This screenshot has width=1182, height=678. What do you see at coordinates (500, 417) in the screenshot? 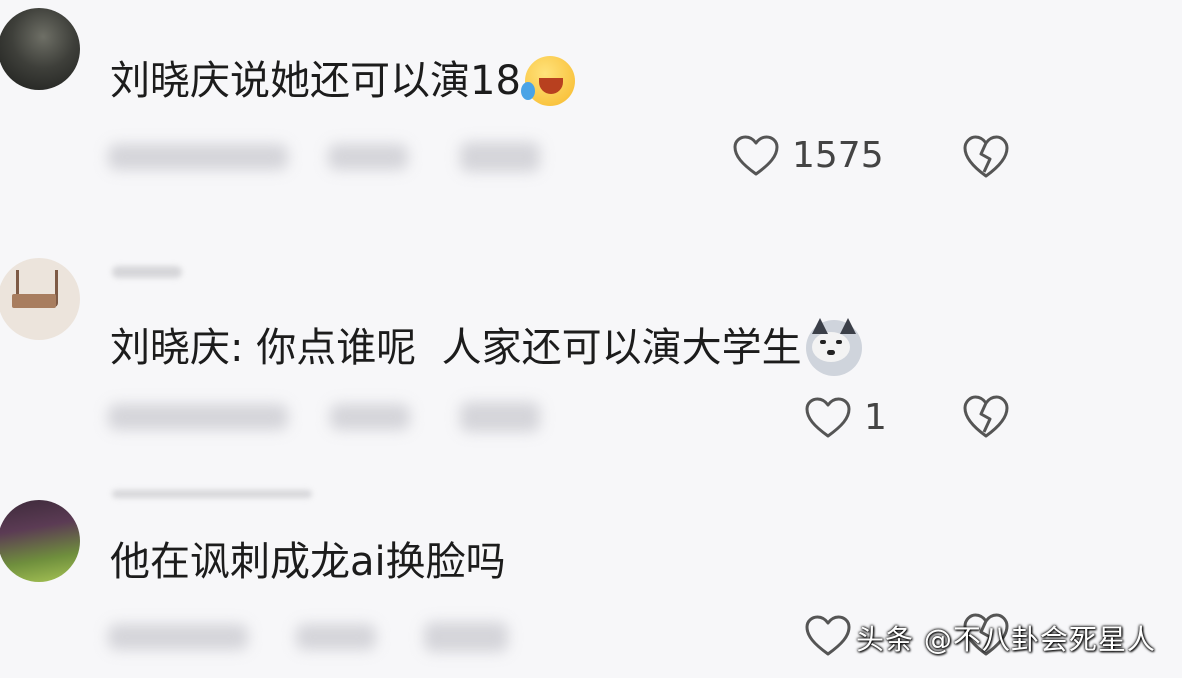
I see `comment-2-reply-button-blurred` at bounding box center [500, 417].